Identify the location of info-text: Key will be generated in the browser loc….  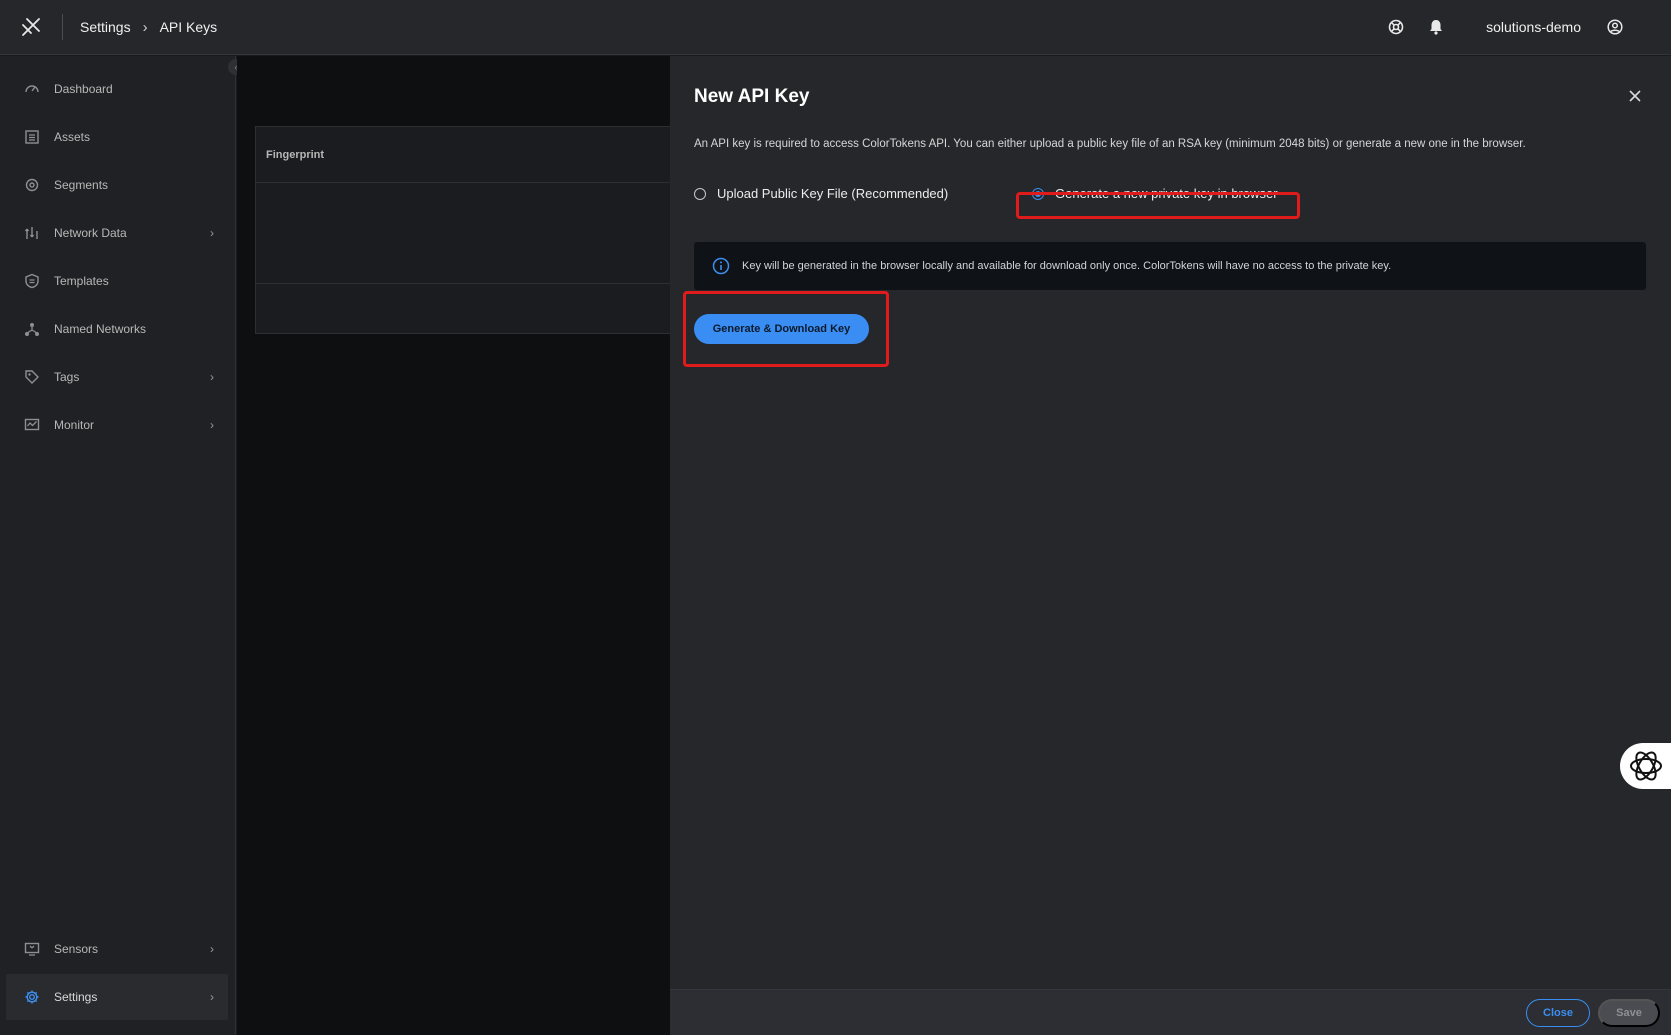
(1067, 266).